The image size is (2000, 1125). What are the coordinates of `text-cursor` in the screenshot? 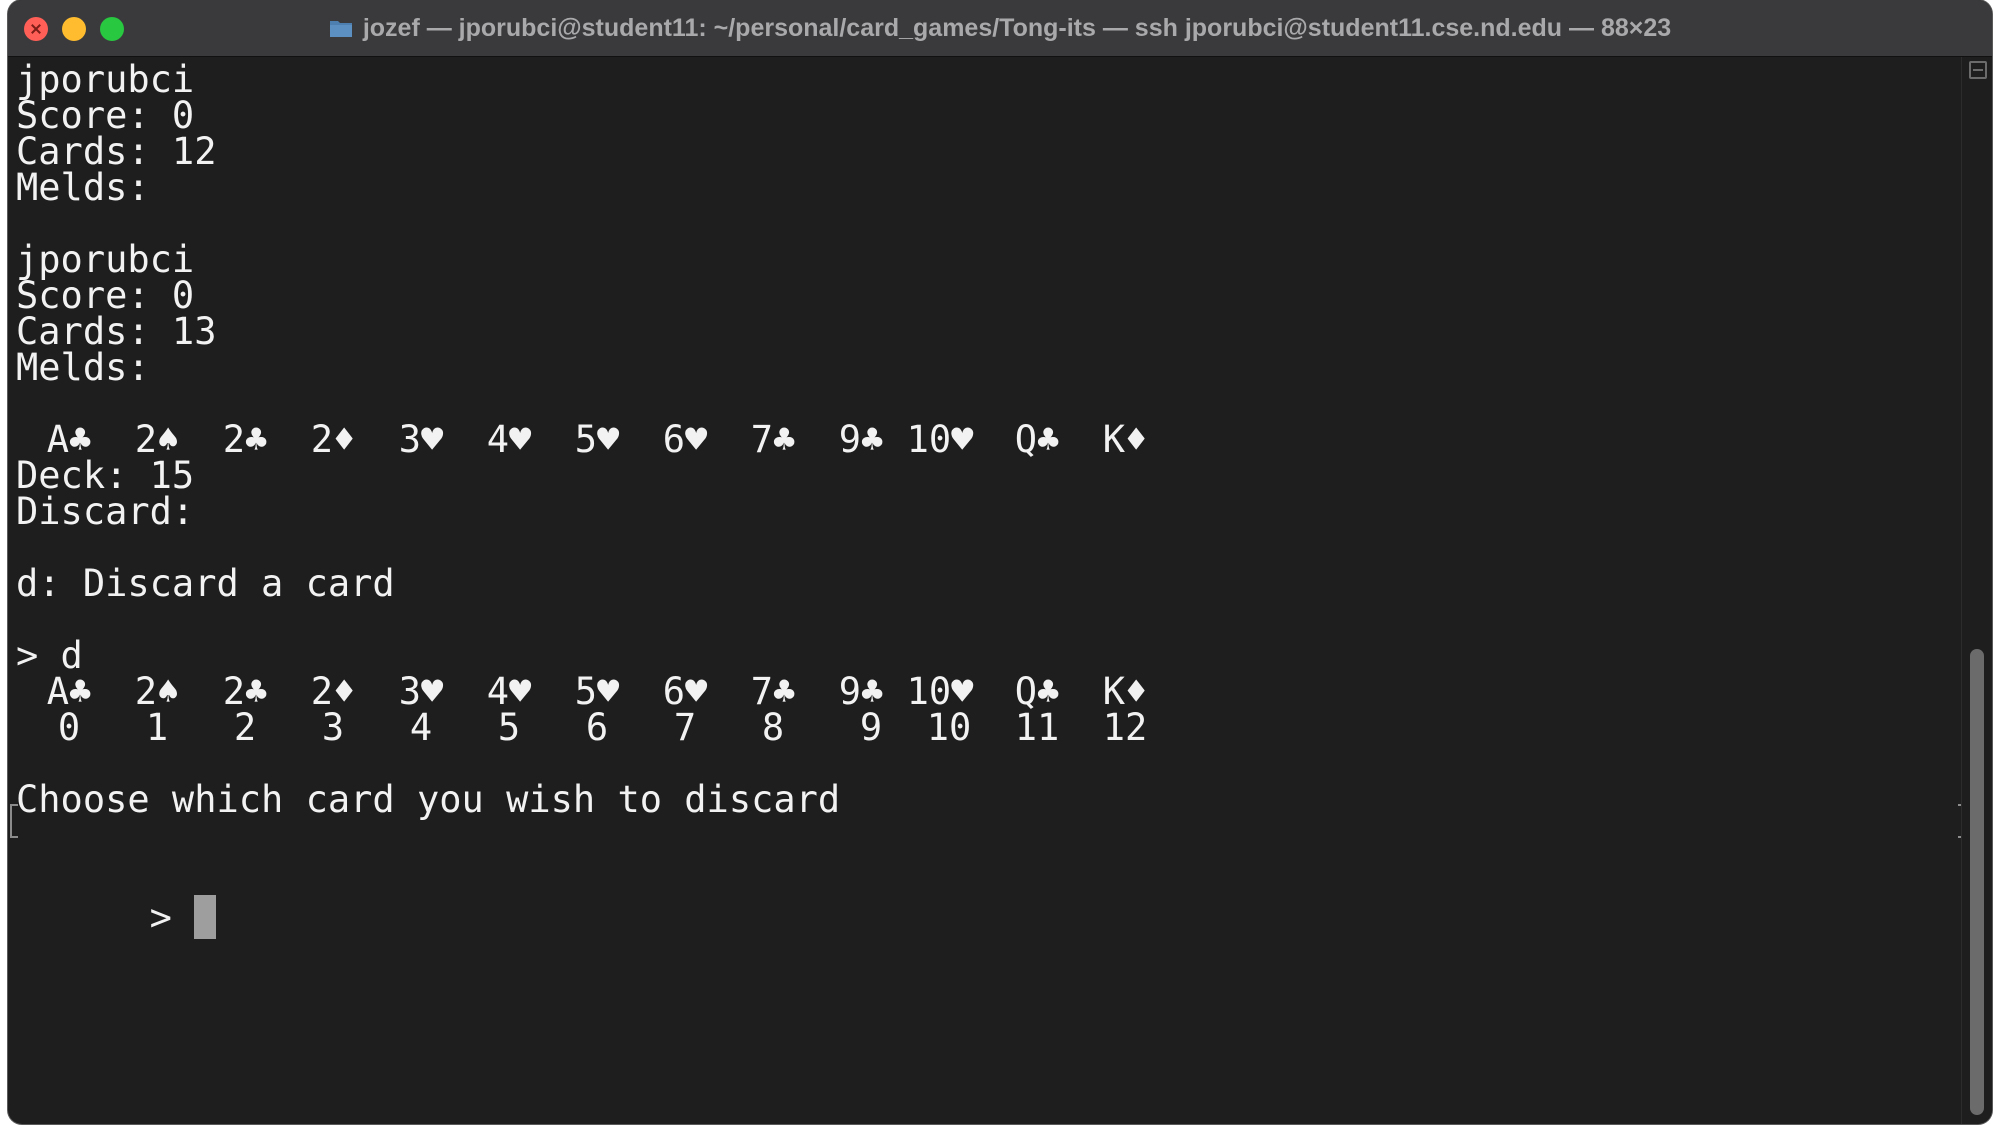 It's located at (205, 917).